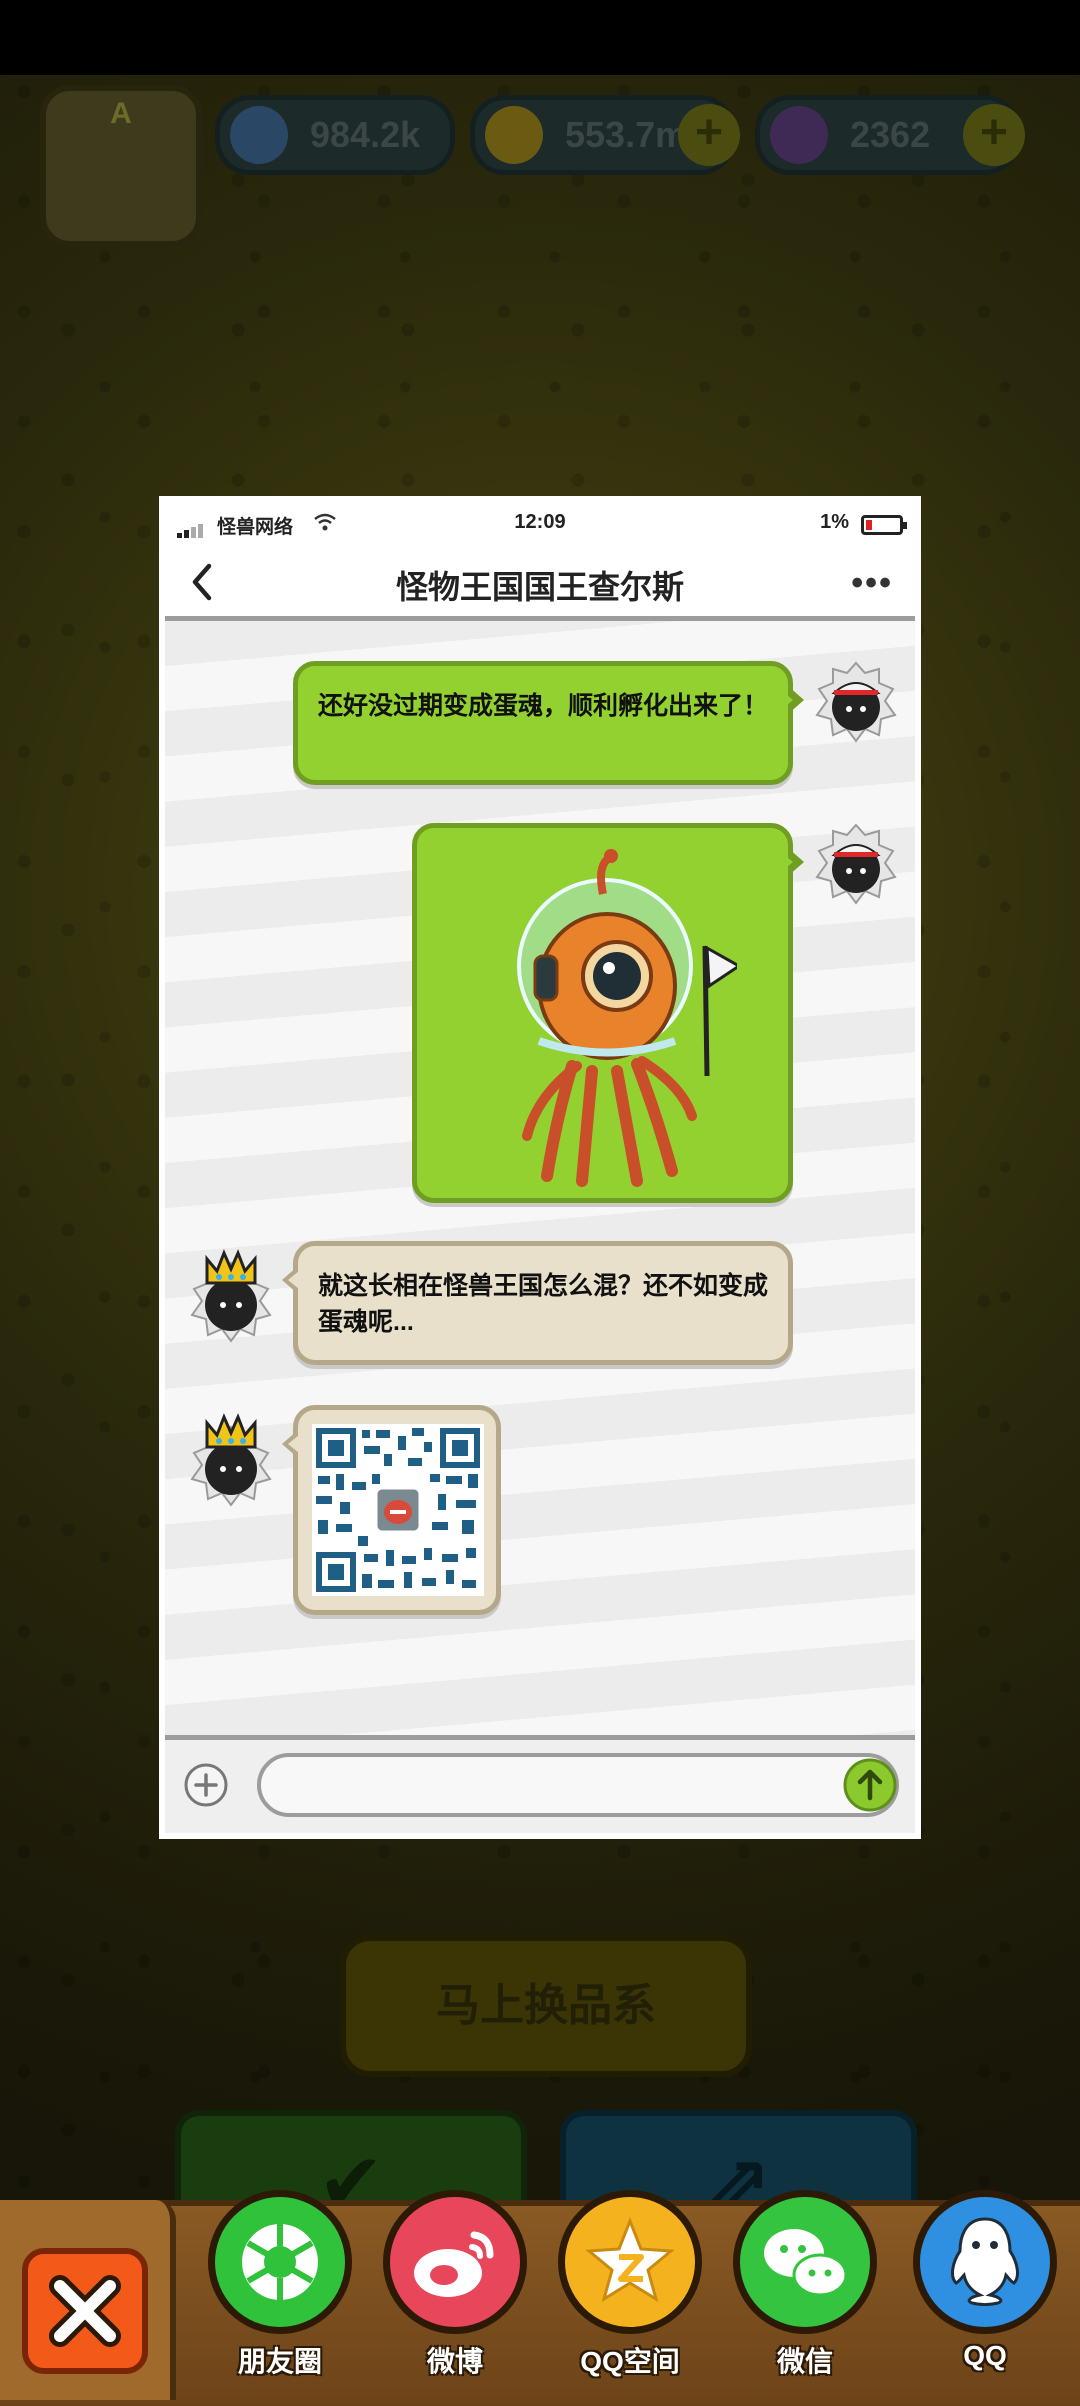 The width and height of the screenshot is (1080, 2406). I want to click on message-text: 还好没过期变成蛋魂，顺利孵化出来了！, so click(543, 706).